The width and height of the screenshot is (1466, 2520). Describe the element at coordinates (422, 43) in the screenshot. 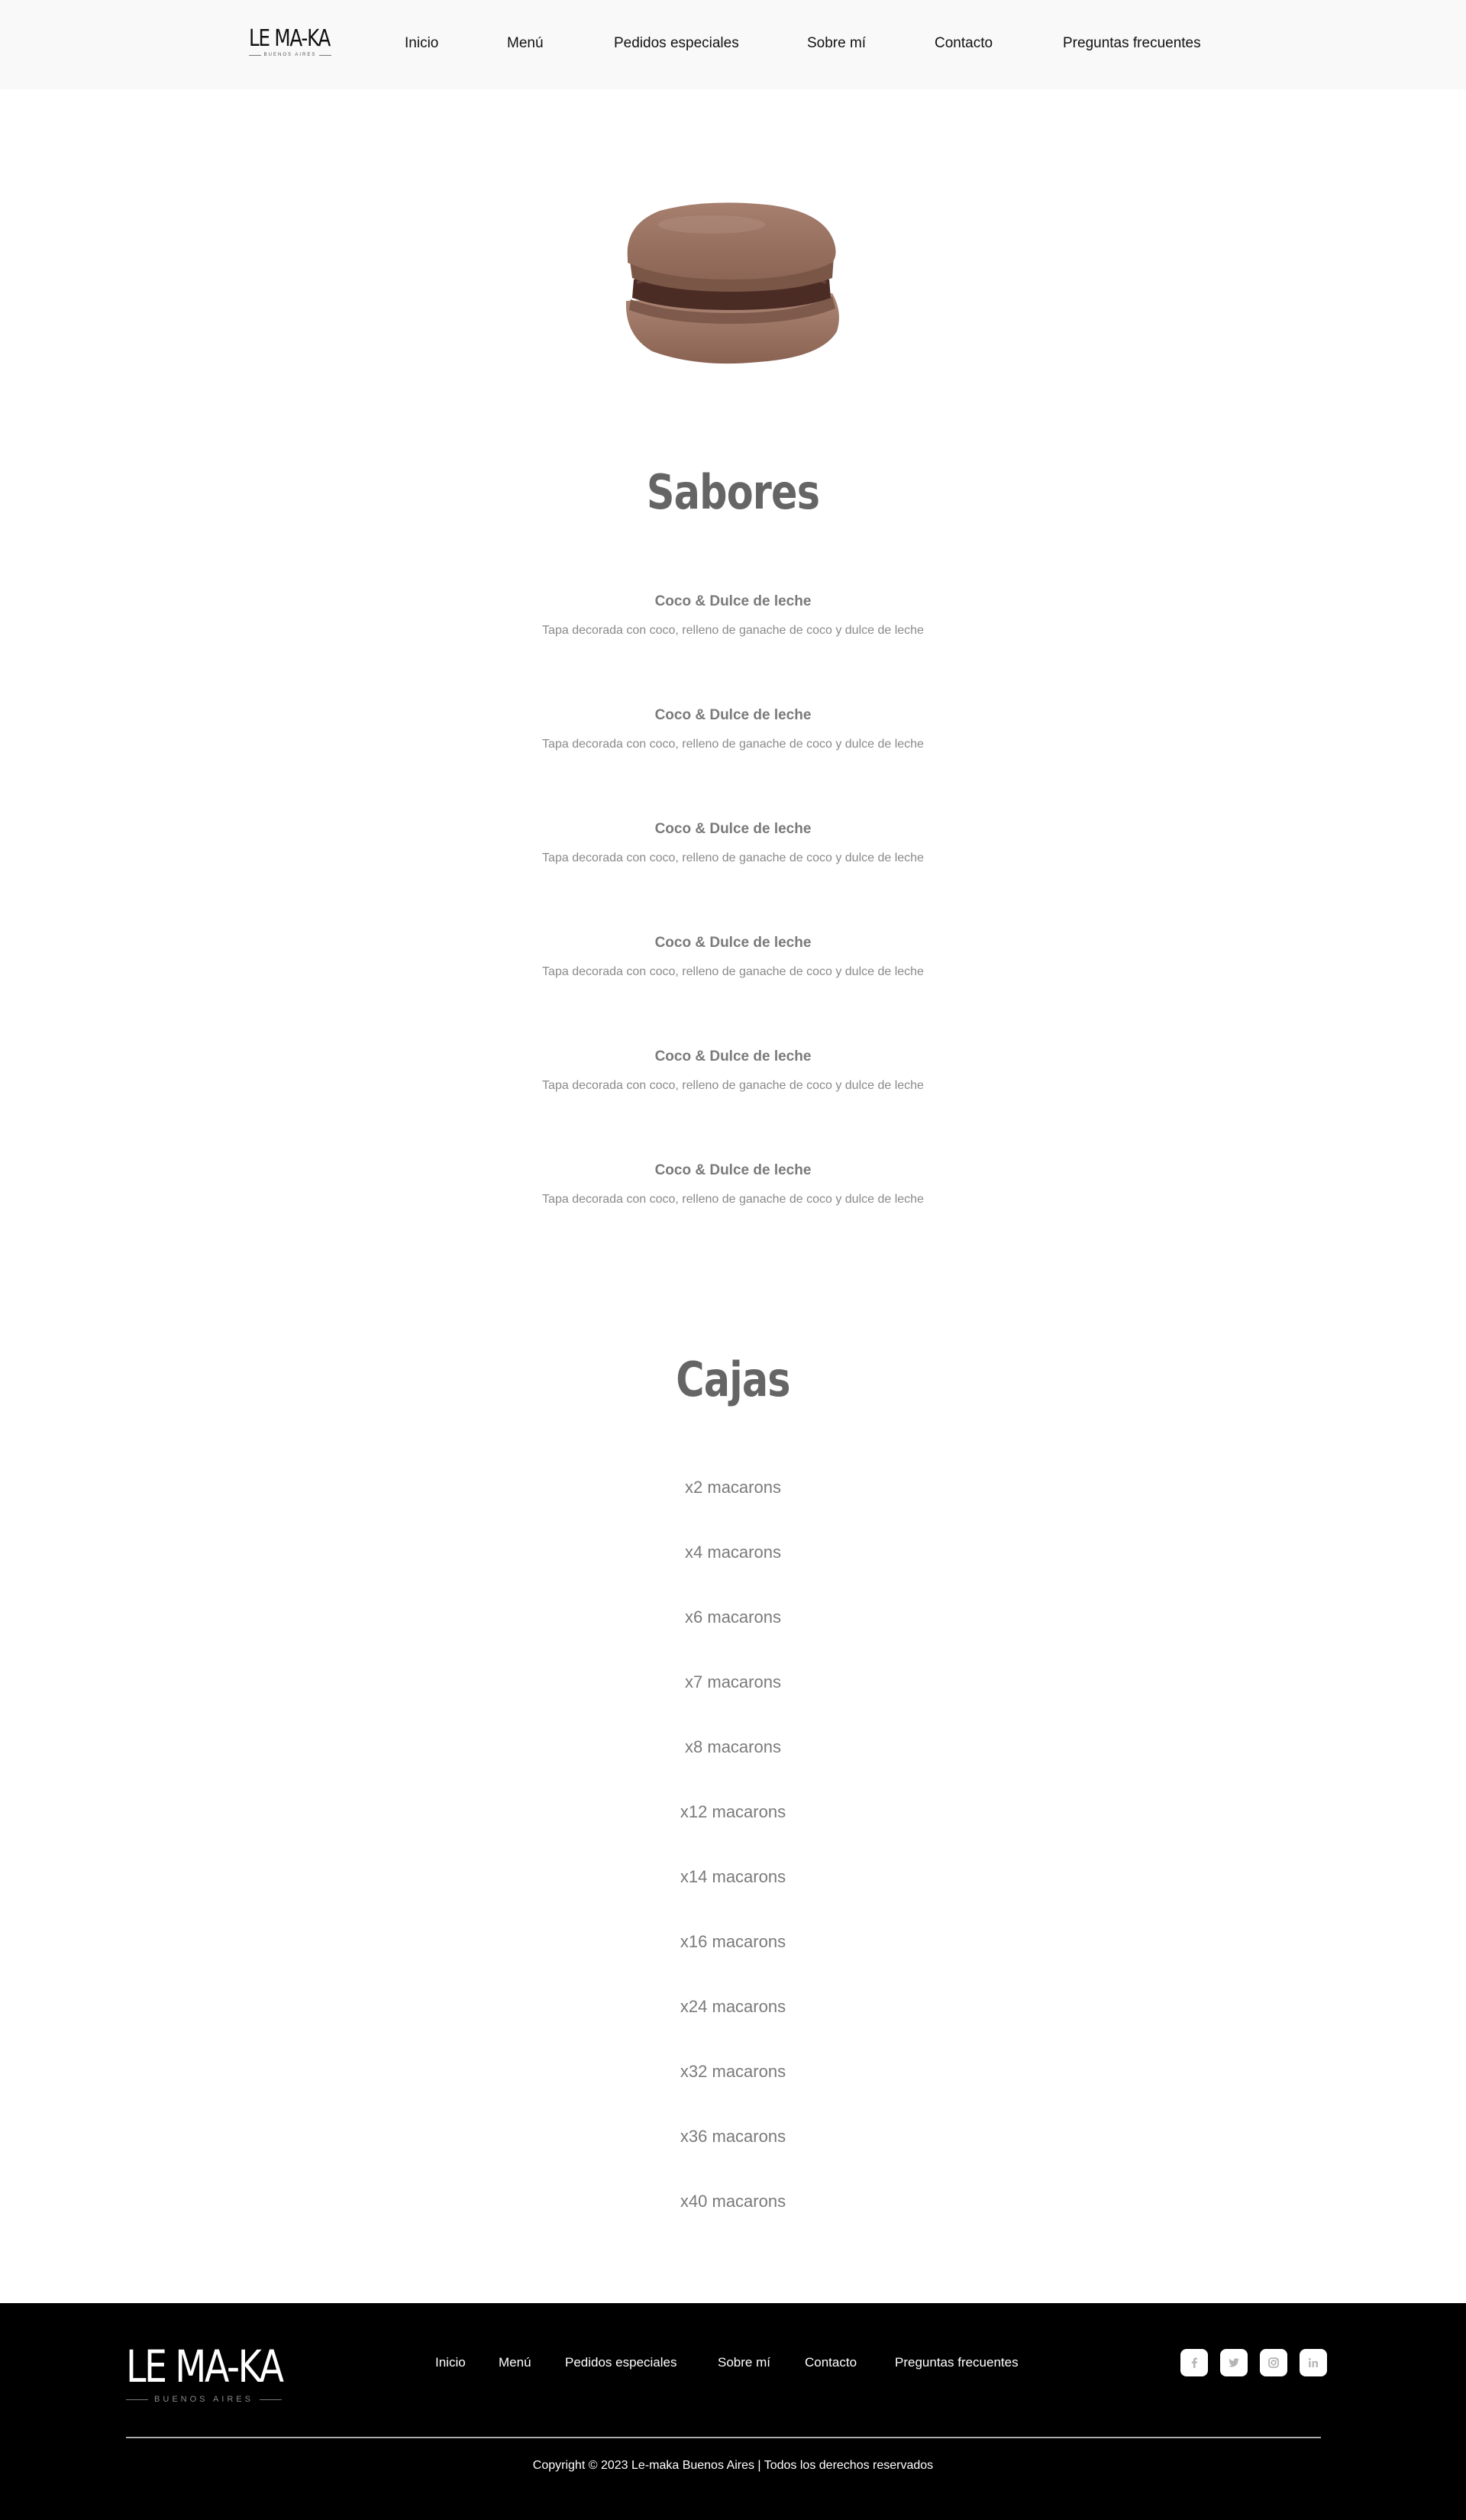

I see `nav-link-inicio: Inicio` at that location.